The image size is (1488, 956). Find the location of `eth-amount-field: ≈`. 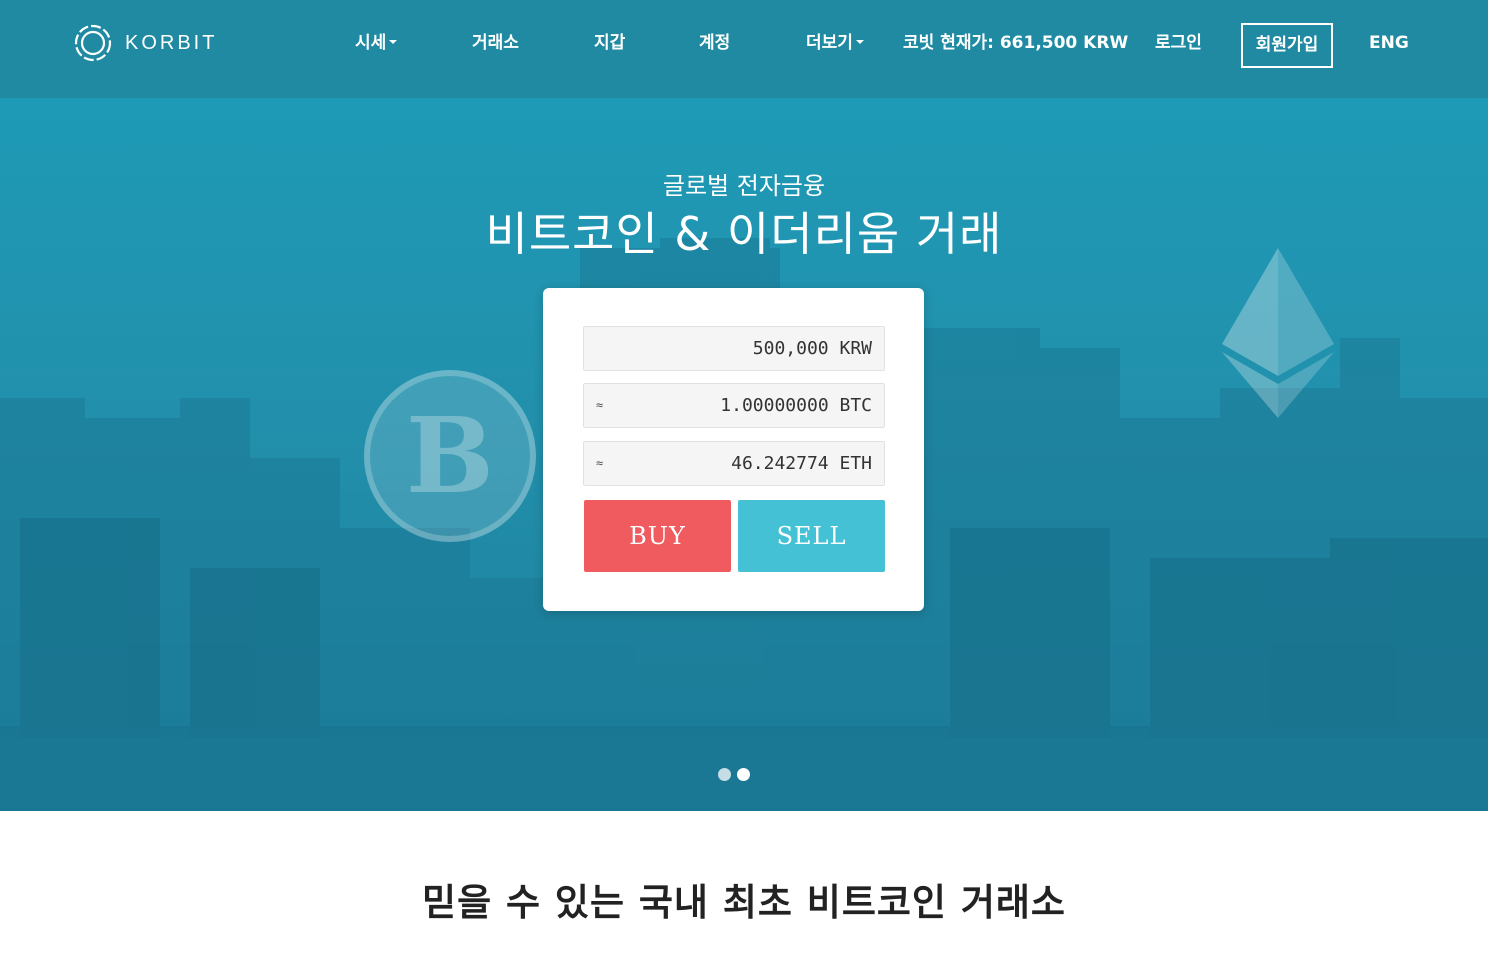

eth-amount-field: ≈ is located at coordinates (734, 463).